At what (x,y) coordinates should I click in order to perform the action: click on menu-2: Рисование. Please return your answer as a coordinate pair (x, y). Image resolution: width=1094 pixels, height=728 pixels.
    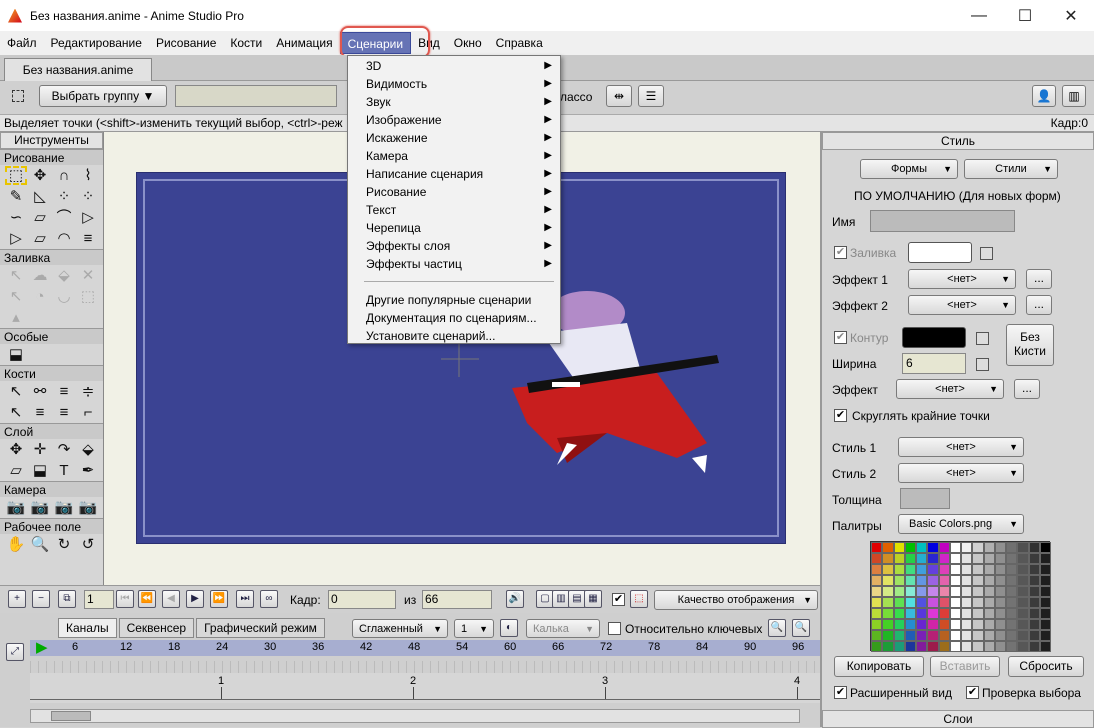
    Looking at the image, I should click on (186, 43).